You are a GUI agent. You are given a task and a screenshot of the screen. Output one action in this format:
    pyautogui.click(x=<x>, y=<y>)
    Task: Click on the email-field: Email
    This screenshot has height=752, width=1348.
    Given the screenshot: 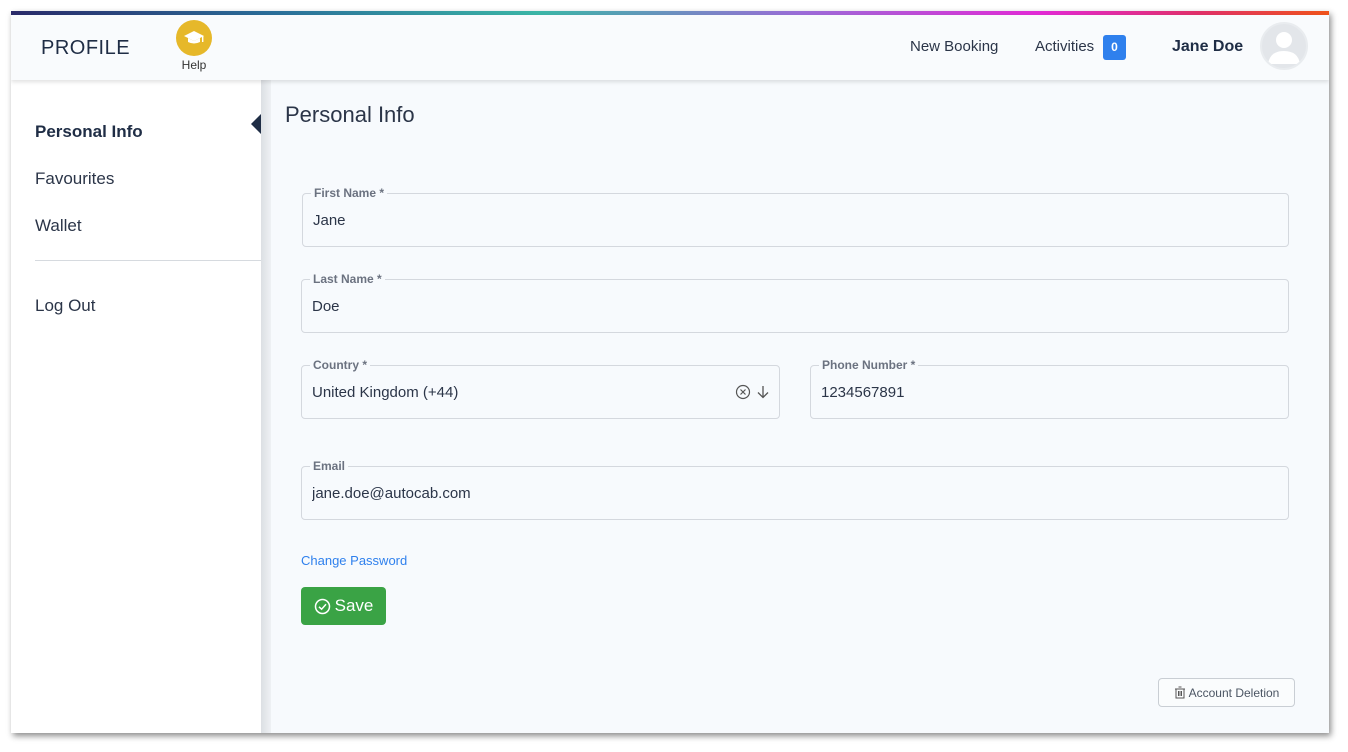 What is the action you would take?
    pyautogui.click(x=795, y=489)
    